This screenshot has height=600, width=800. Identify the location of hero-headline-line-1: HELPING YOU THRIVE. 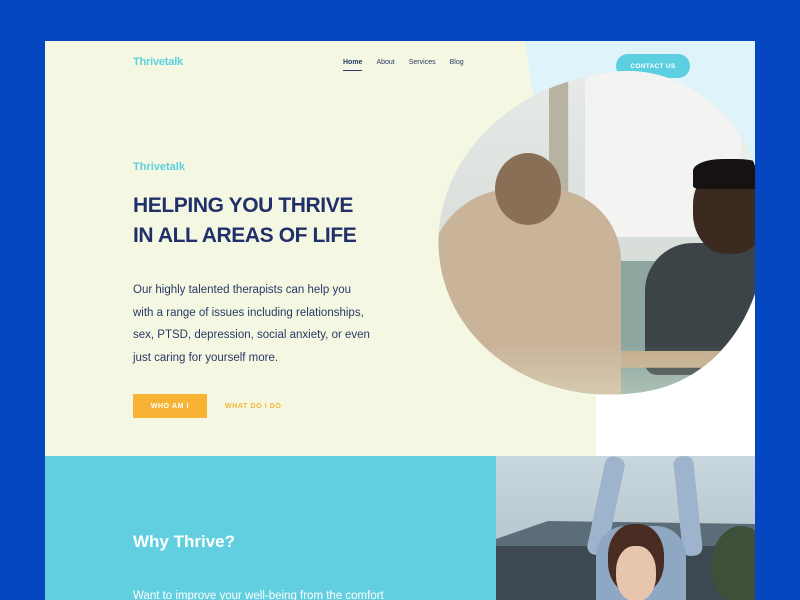
(243, 205).